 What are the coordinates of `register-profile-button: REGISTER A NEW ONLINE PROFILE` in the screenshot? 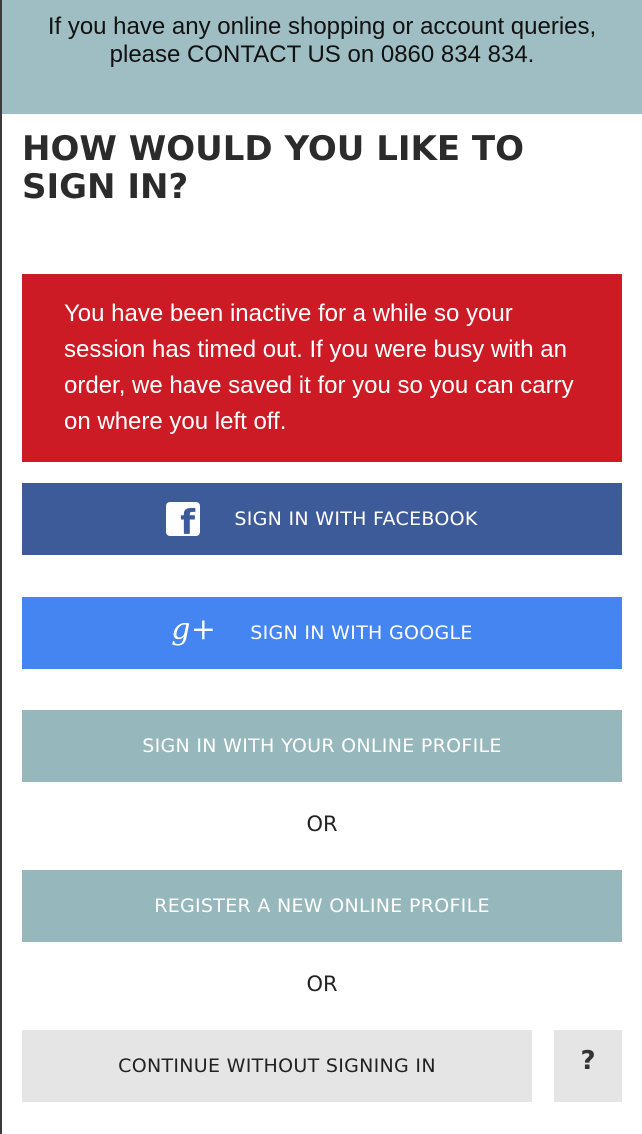 It's located at (322, 906).